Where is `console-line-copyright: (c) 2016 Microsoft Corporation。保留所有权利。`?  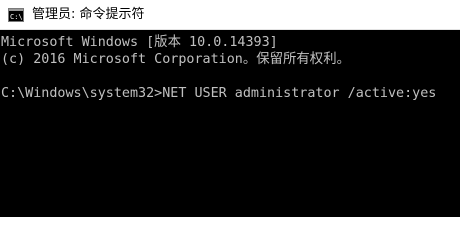 console-line-copyright: (c) 2016 Microsoft Corporation。保留所有权利。 is located at coordinates (175, 59).